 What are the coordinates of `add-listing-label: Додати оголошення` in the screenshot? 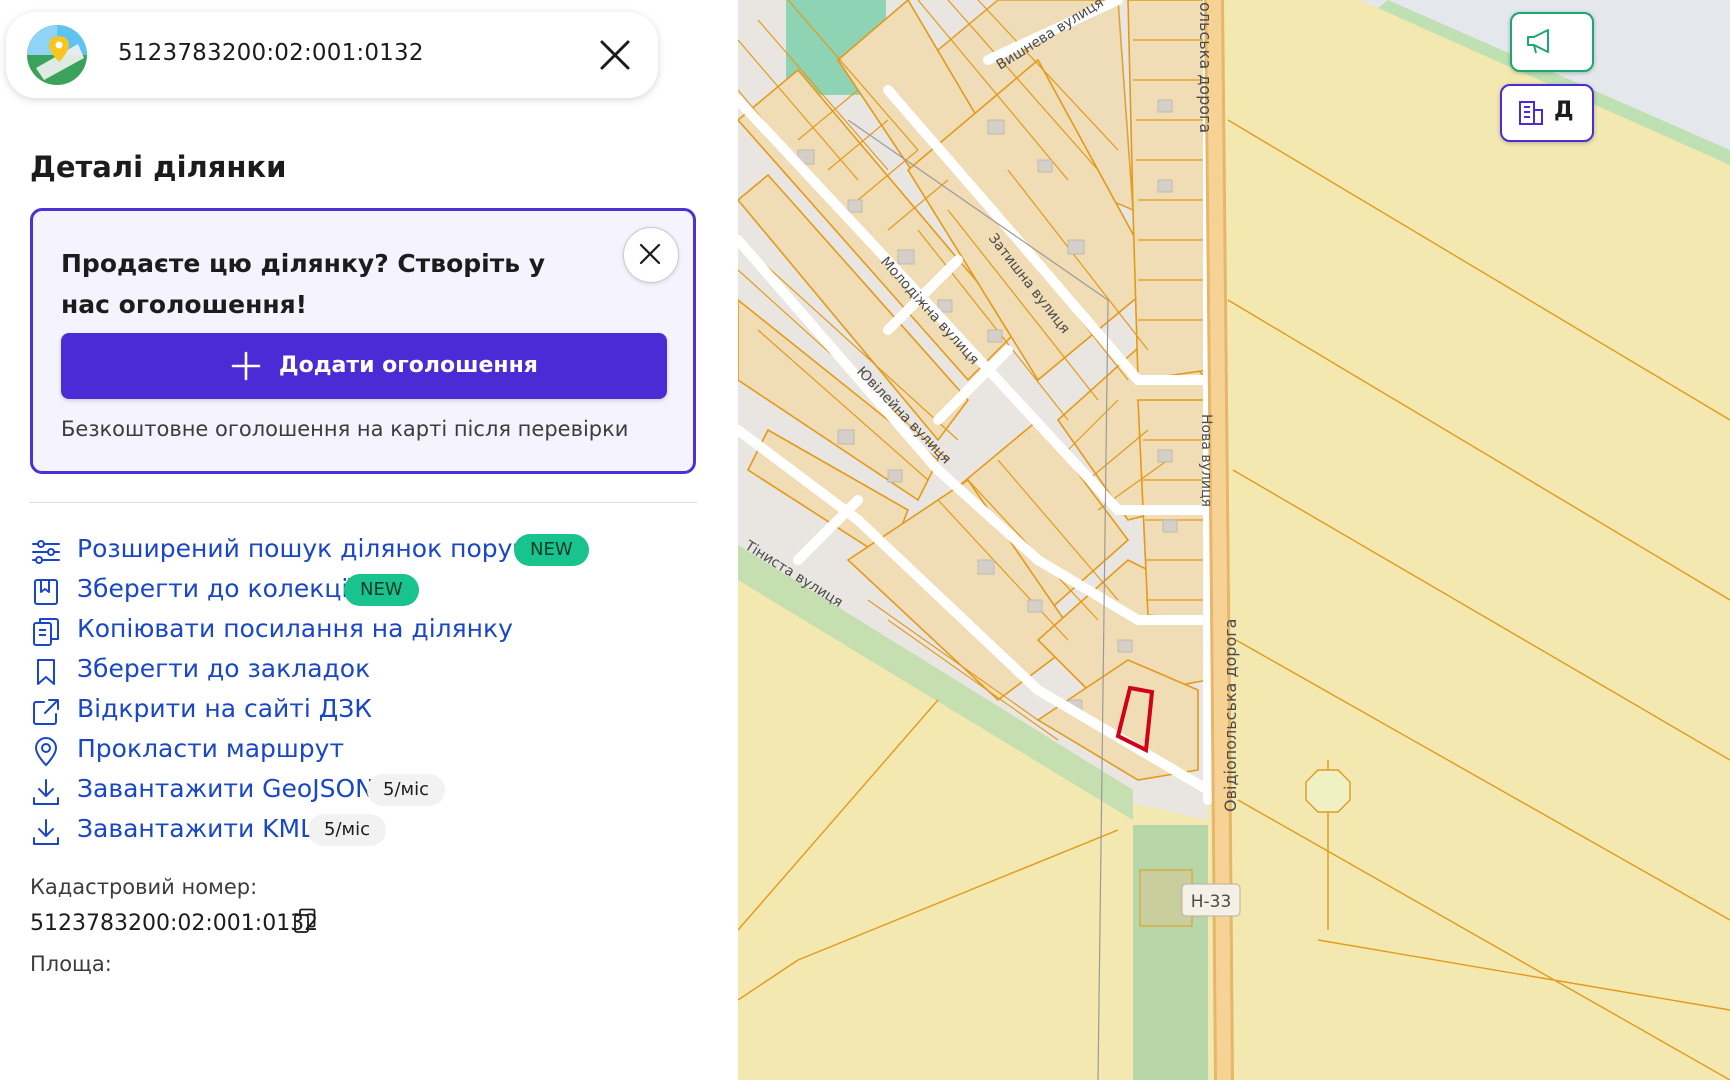 It's located at (408, 365).